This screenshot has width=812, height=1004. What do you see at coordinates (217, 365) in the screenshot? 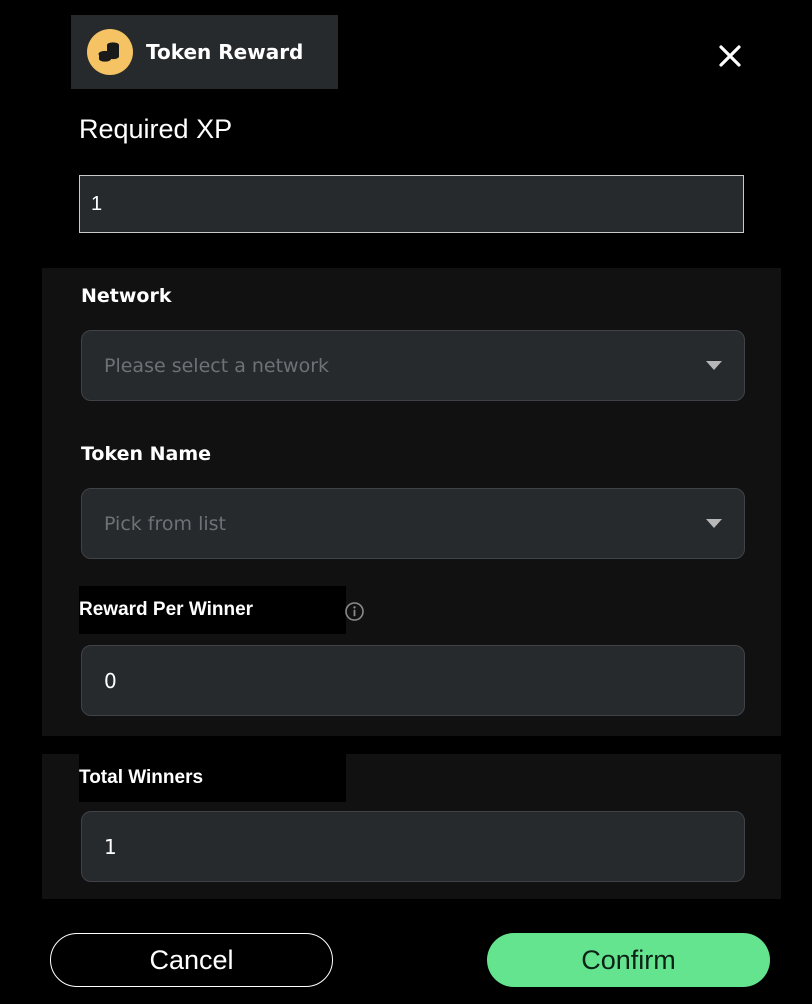
I see `network-select-placeholder: Please select a network` at bounding box center [217, 365].